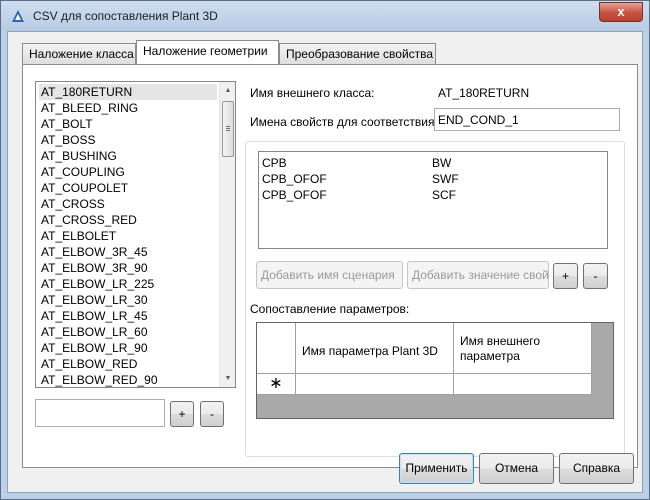  I want to click on grid-header-external-label: Имя внешнего параметра, so click(500, 348).